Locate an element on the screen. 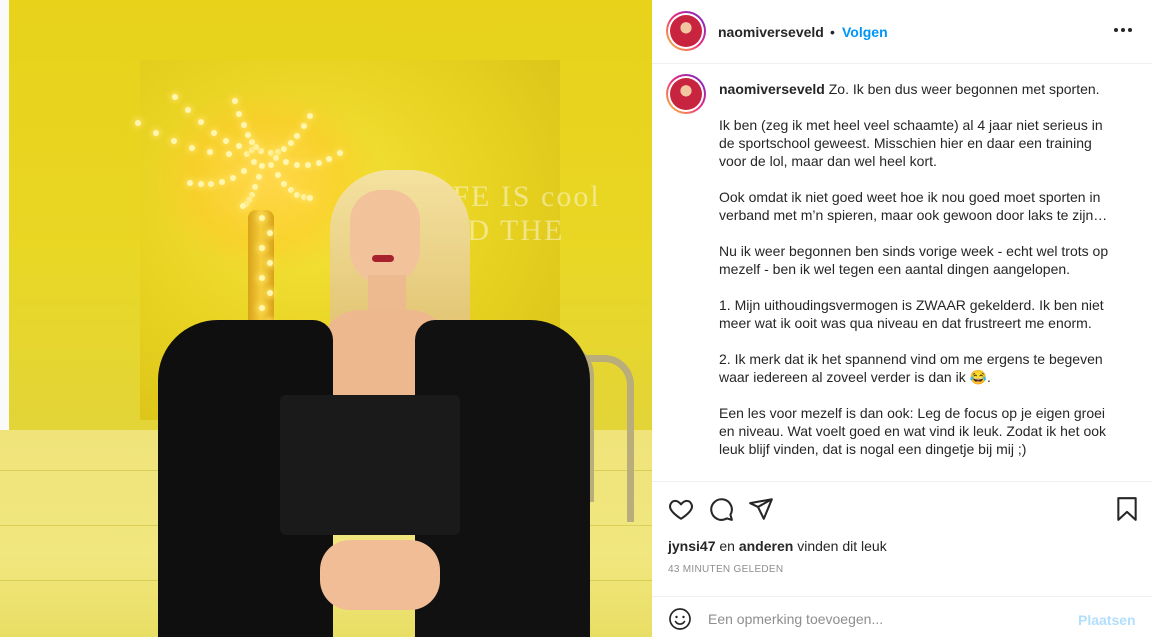 Image resolution: width=1152 pixels, height=638 pixels. person-lips is located at coordinates (383, 258).